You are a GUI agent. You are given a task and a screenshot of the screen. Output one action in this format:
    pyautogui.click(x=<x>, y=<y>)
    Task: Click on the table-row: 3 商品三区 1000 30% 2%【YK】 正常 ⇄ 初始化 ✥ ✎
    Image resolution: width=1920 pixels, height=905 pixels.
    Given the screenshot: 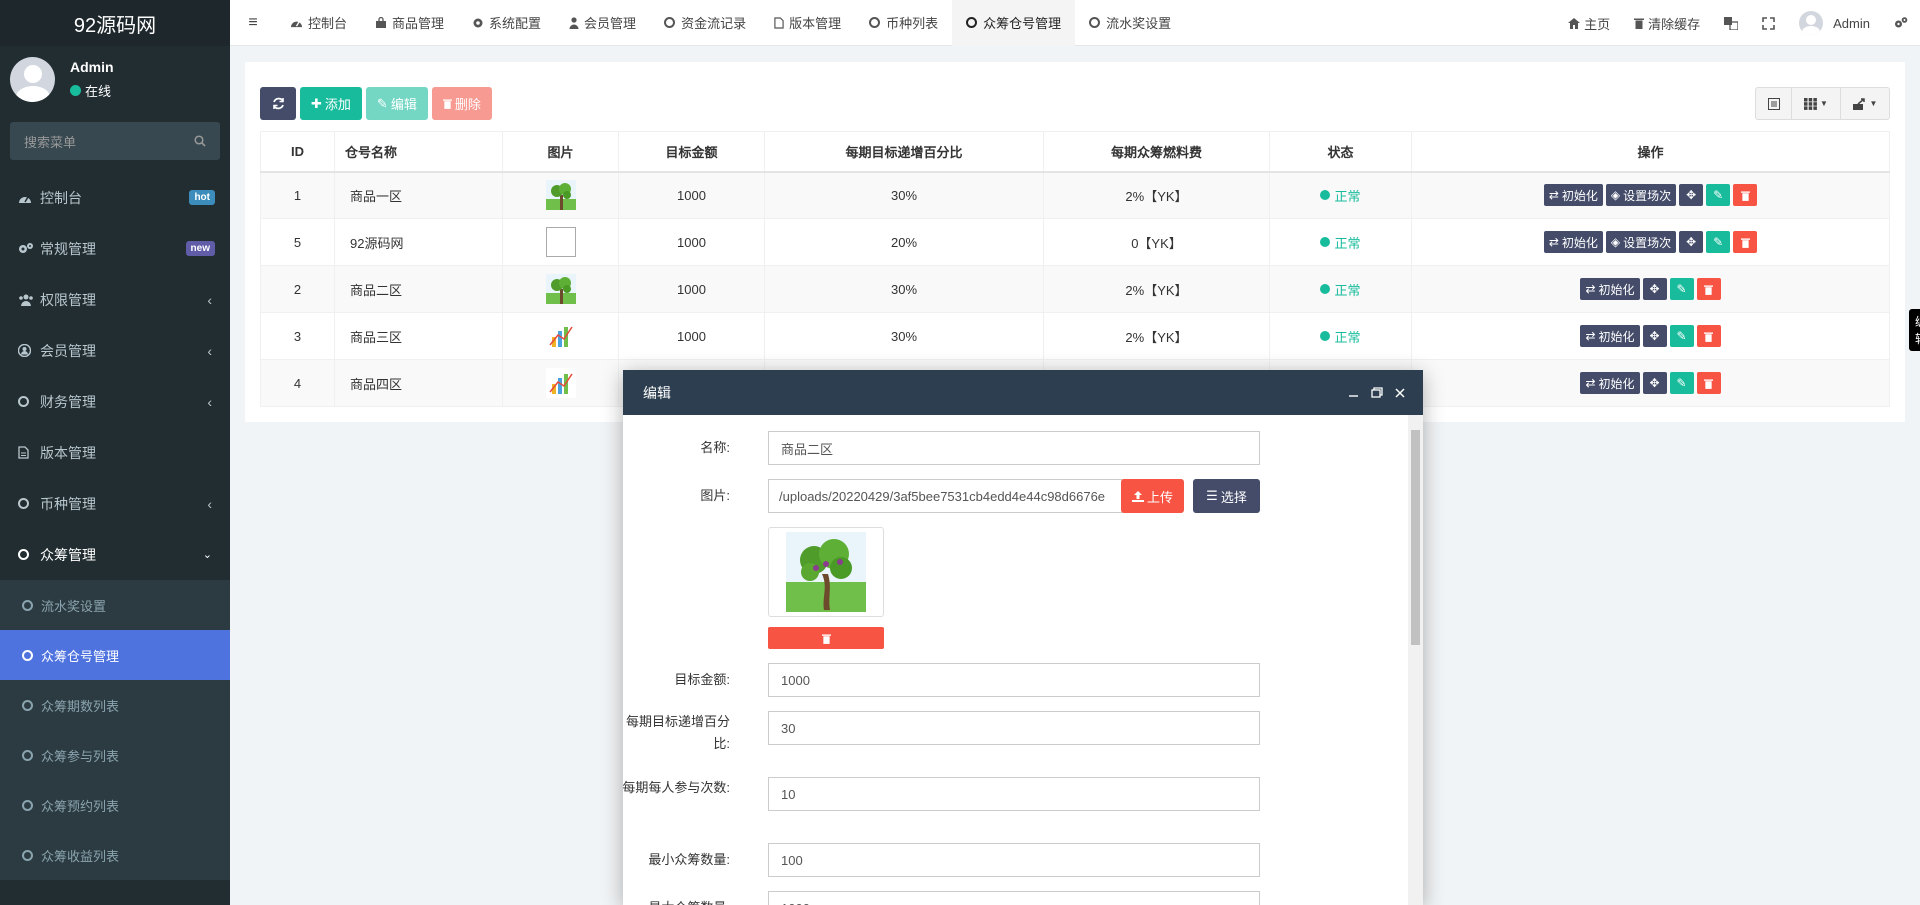 What is the action you would take?
    pyautogui.click(x=1075, y=336)
    